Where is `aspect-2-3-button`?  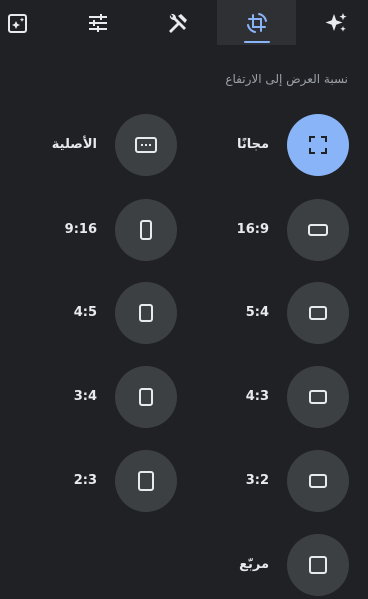 aspect-2-3-button is located at coordinates (146, 481).